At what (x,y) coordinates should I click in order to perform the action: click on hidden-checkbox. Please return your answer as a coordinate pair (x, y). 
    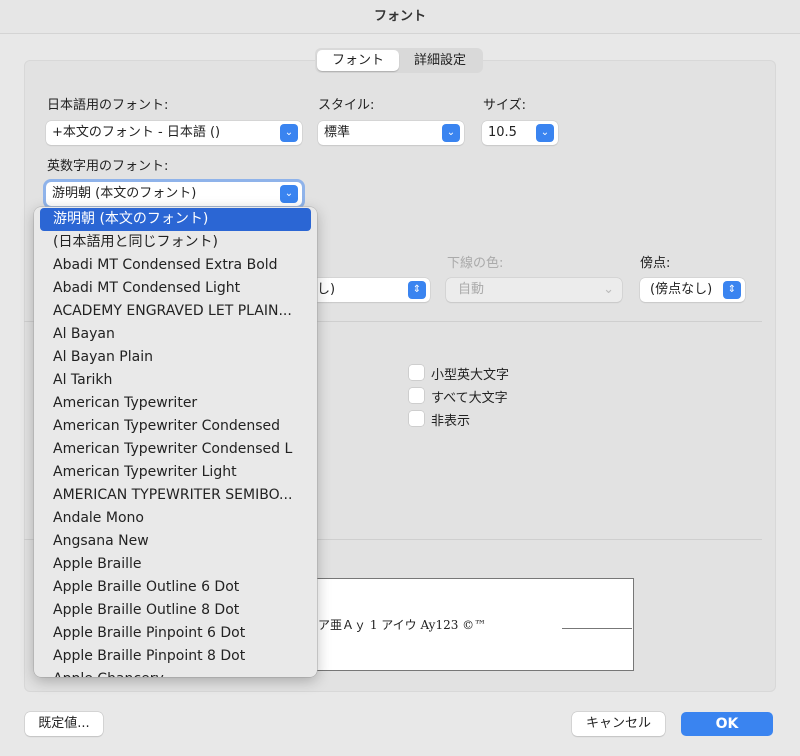
    Looking at the image, I should click on (416, 418).